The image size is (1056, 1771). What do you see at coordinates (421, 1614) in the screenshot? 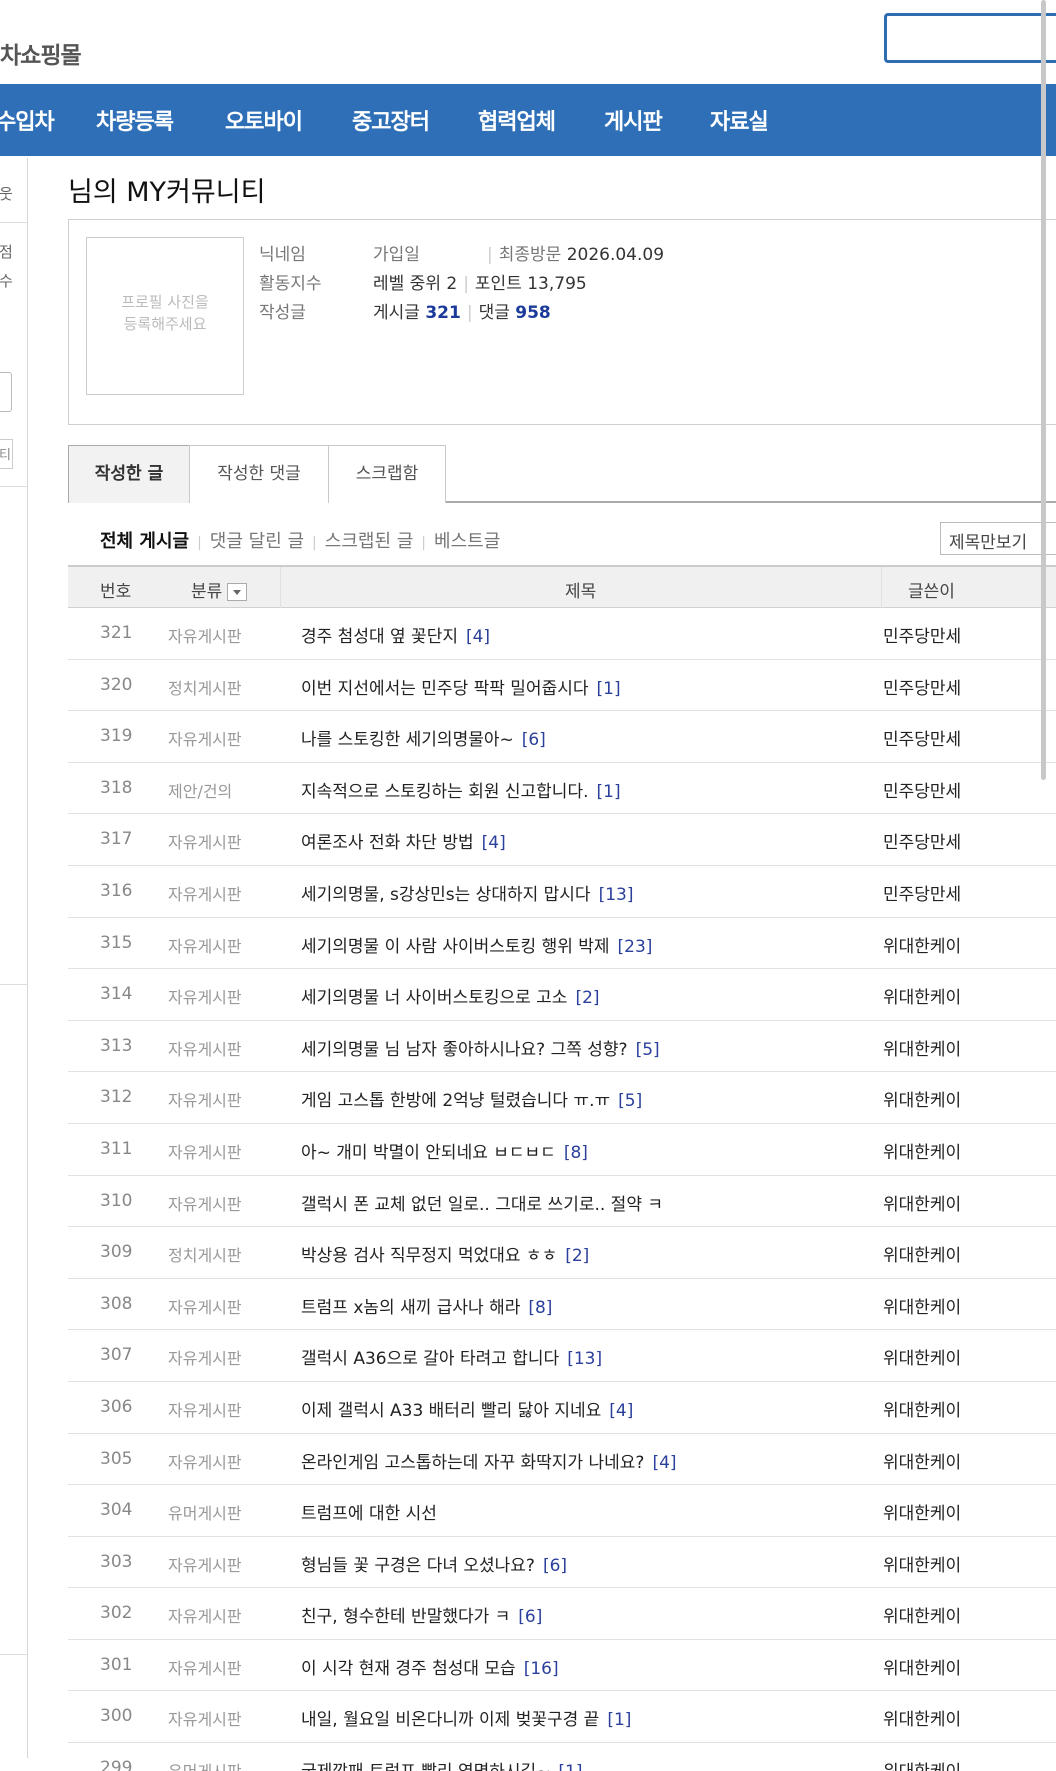
I see `post-title-link: 친구, 형수한테 반말했다가 ㅋ [6]` at bounding box center [421, 1614].